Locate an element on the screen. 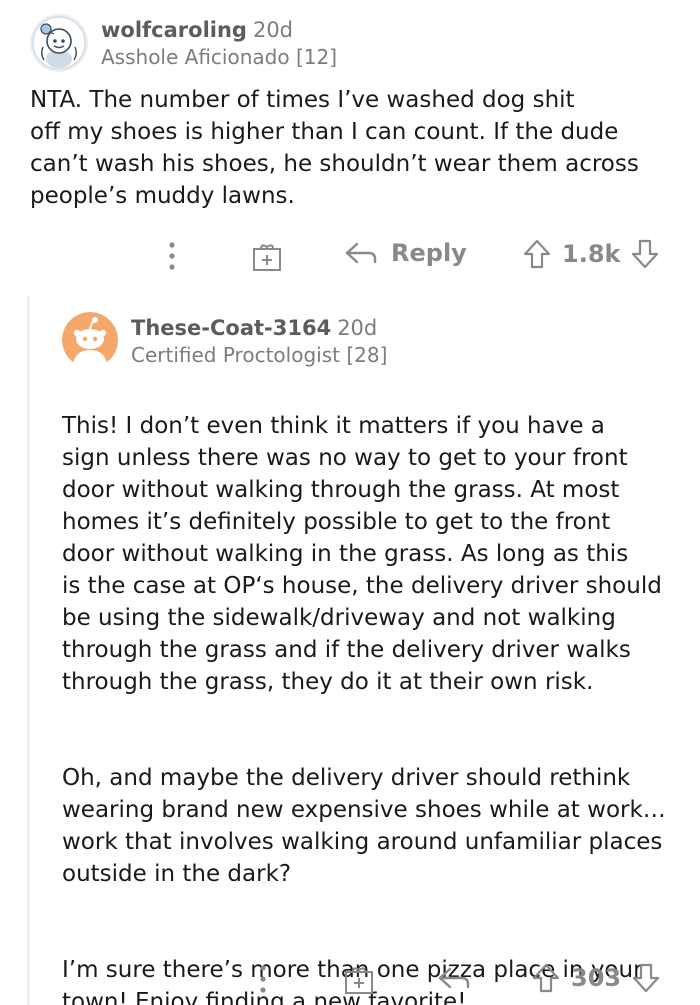 The image size is (700, 1005). reply-button is located at coordinates (454, 978).